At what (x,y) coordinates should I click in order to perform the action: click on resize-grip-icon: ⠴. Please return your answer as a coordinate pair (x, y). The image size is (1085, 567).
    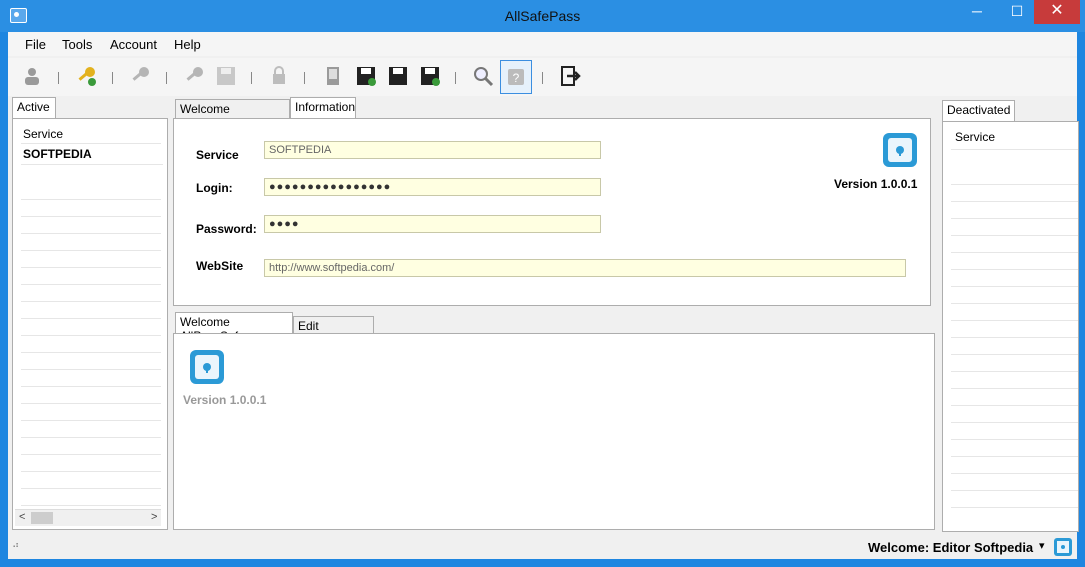
    Looking at the image, I should click on (15, 545).